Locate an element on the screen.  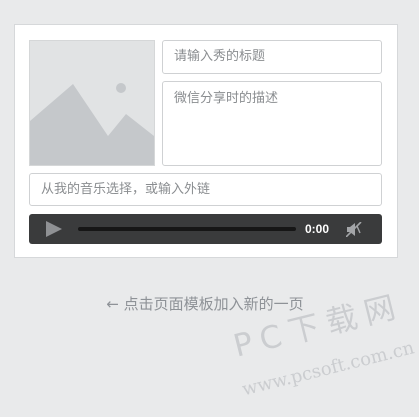
description-placeholder: 微信分享时的描述 is located at coordinates (226, 98).